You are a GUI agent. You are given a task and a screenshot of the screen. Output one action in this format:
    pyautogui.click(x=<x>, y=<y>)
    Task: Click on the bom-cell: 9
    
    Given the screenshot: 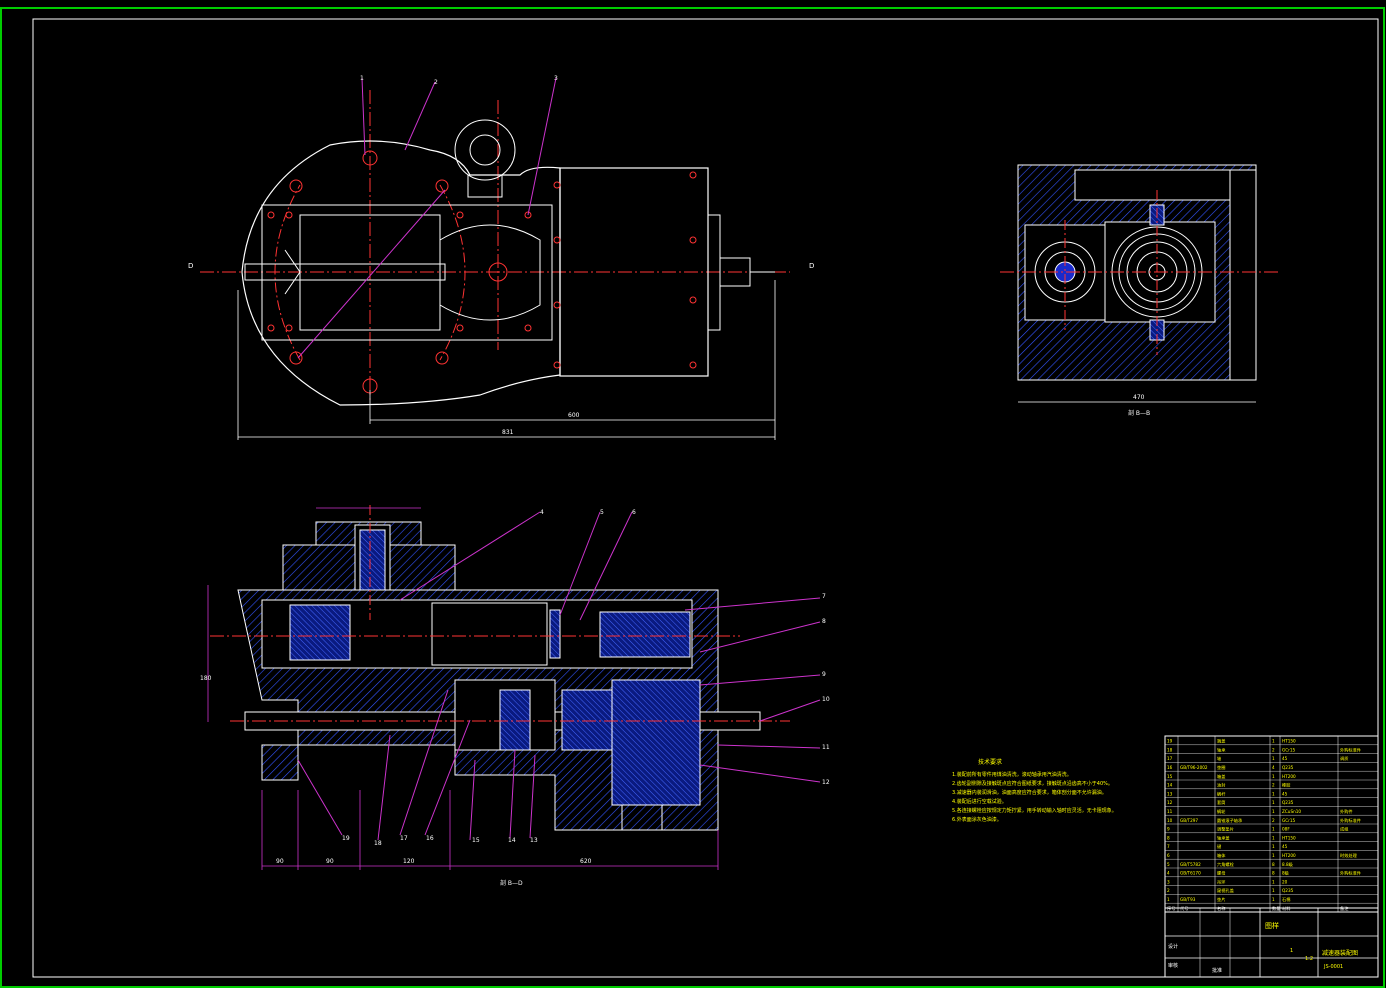 What is the action you would take?
    pyautogui.click(x=1168, y=829)
    